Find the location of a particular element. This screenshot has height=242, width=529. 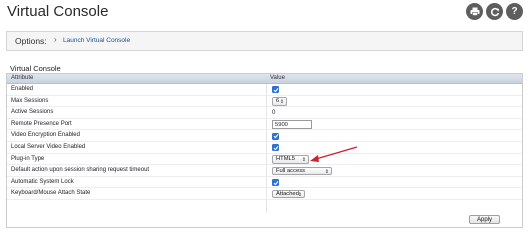

launch-virtual-console-link: Launch Virtual Console is located at coordinates (96, 40).